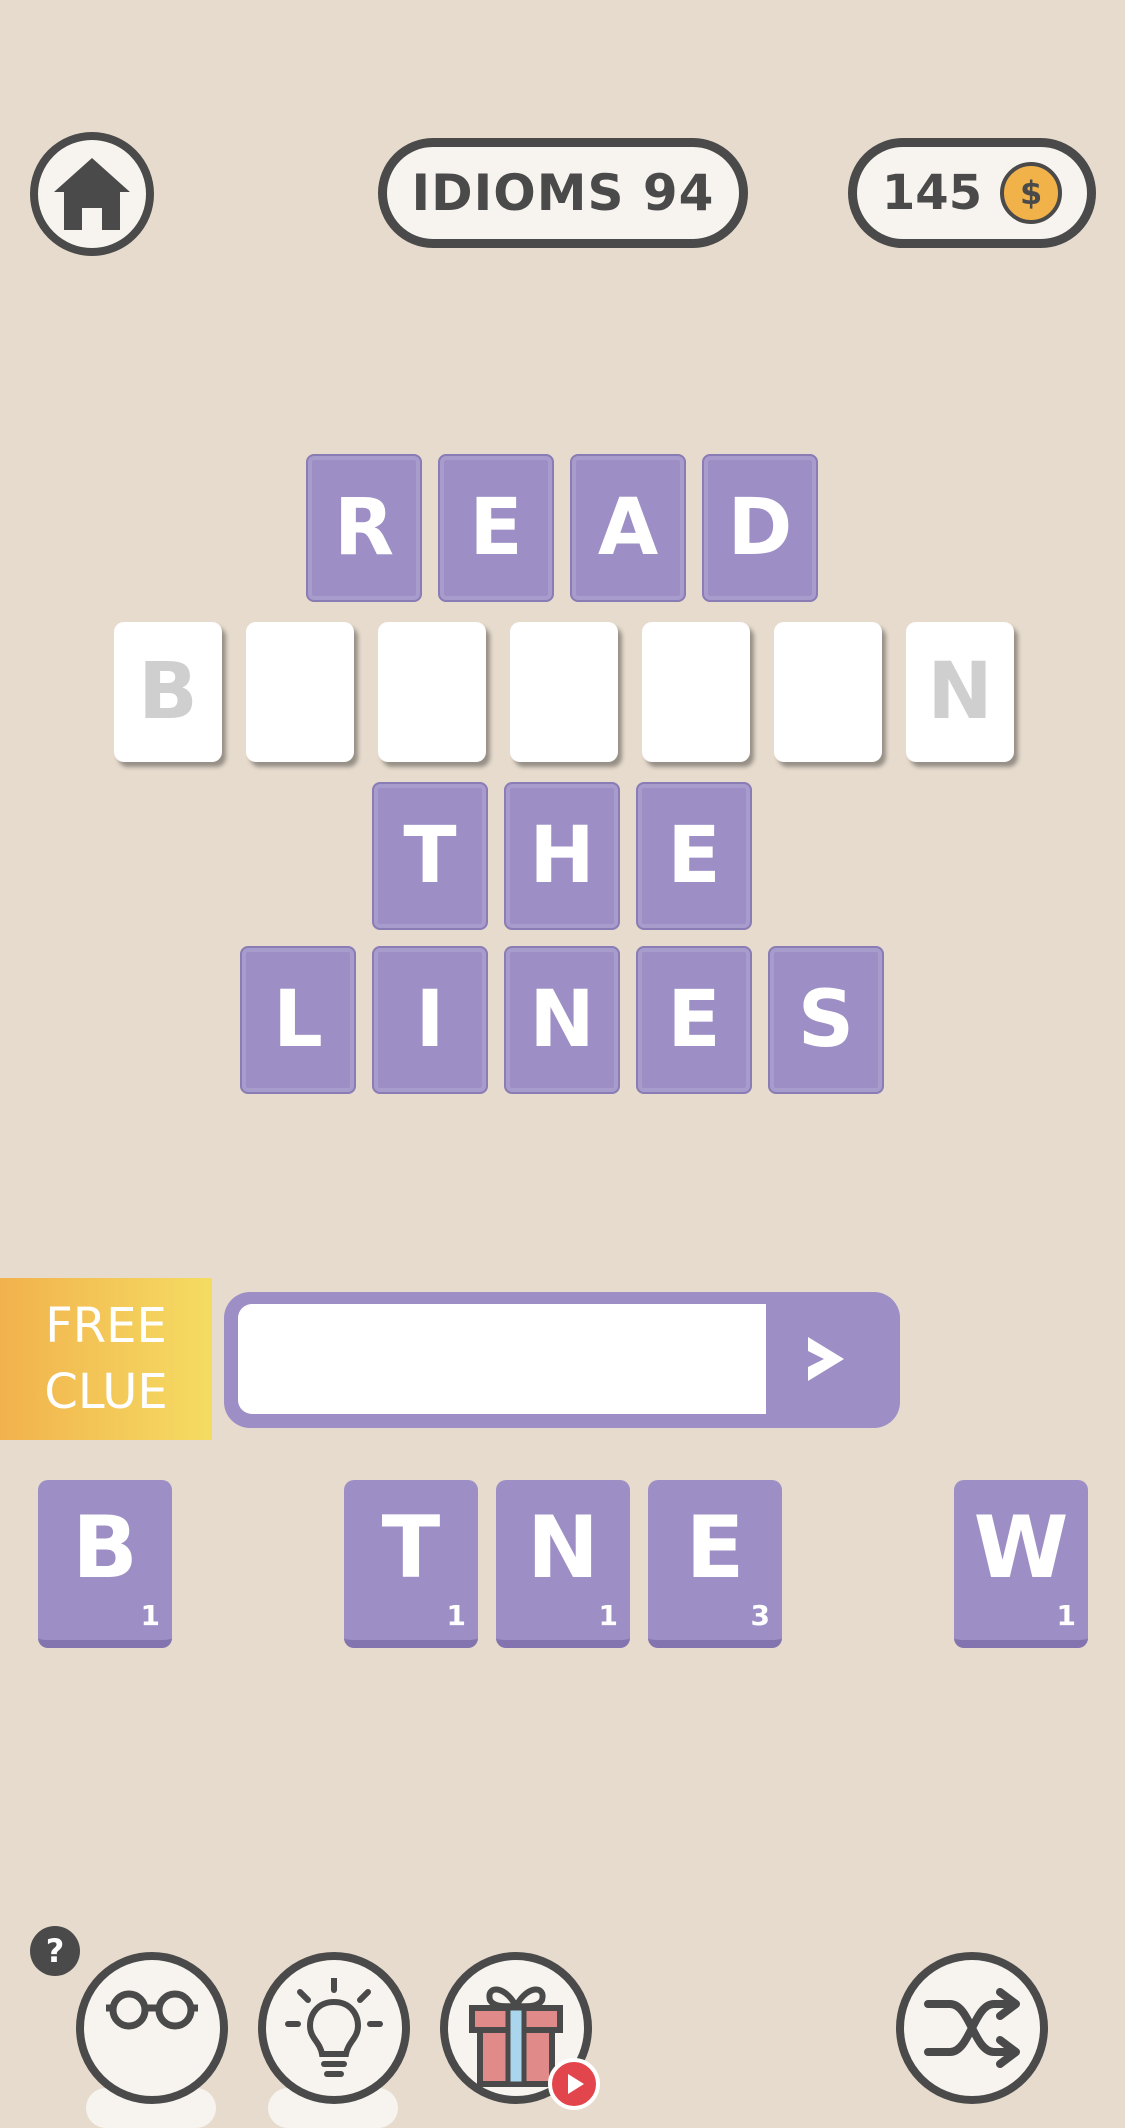 This screenshot has height=2128, width=1125. I want to click on level-title: IDIOMS 94, so click(563, 193).